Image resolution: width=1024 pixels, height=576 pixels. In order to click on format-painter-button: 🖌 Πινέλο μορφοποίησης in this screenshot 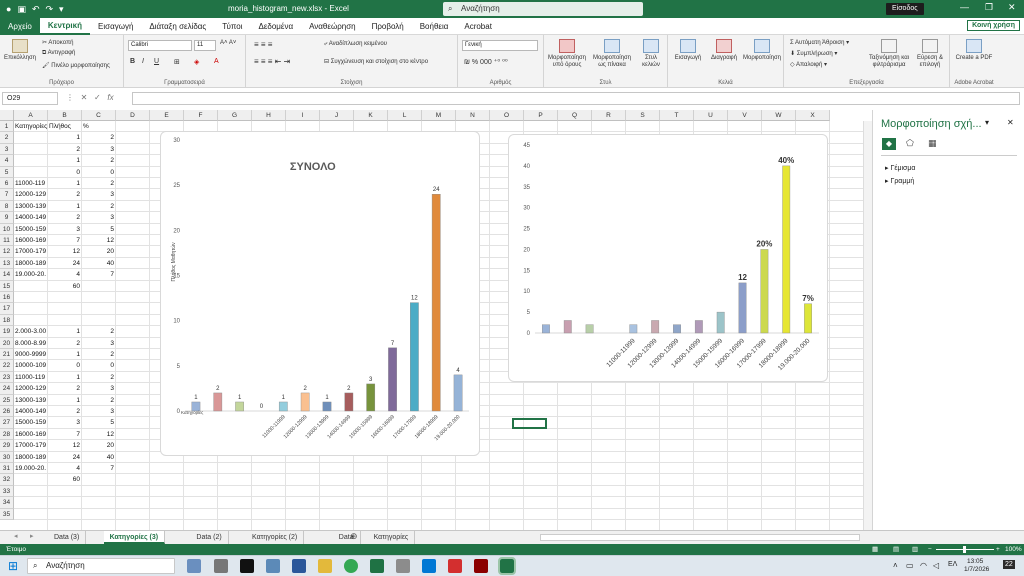, I will do `click(76, 65)`.